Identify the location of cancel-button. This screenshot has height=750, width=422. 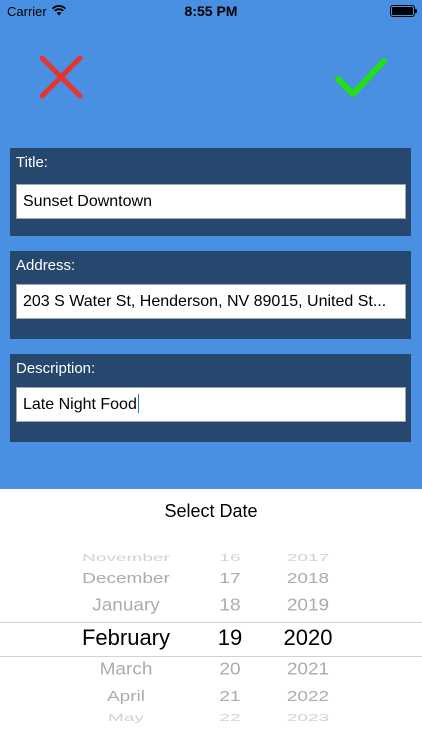
(61, 77).